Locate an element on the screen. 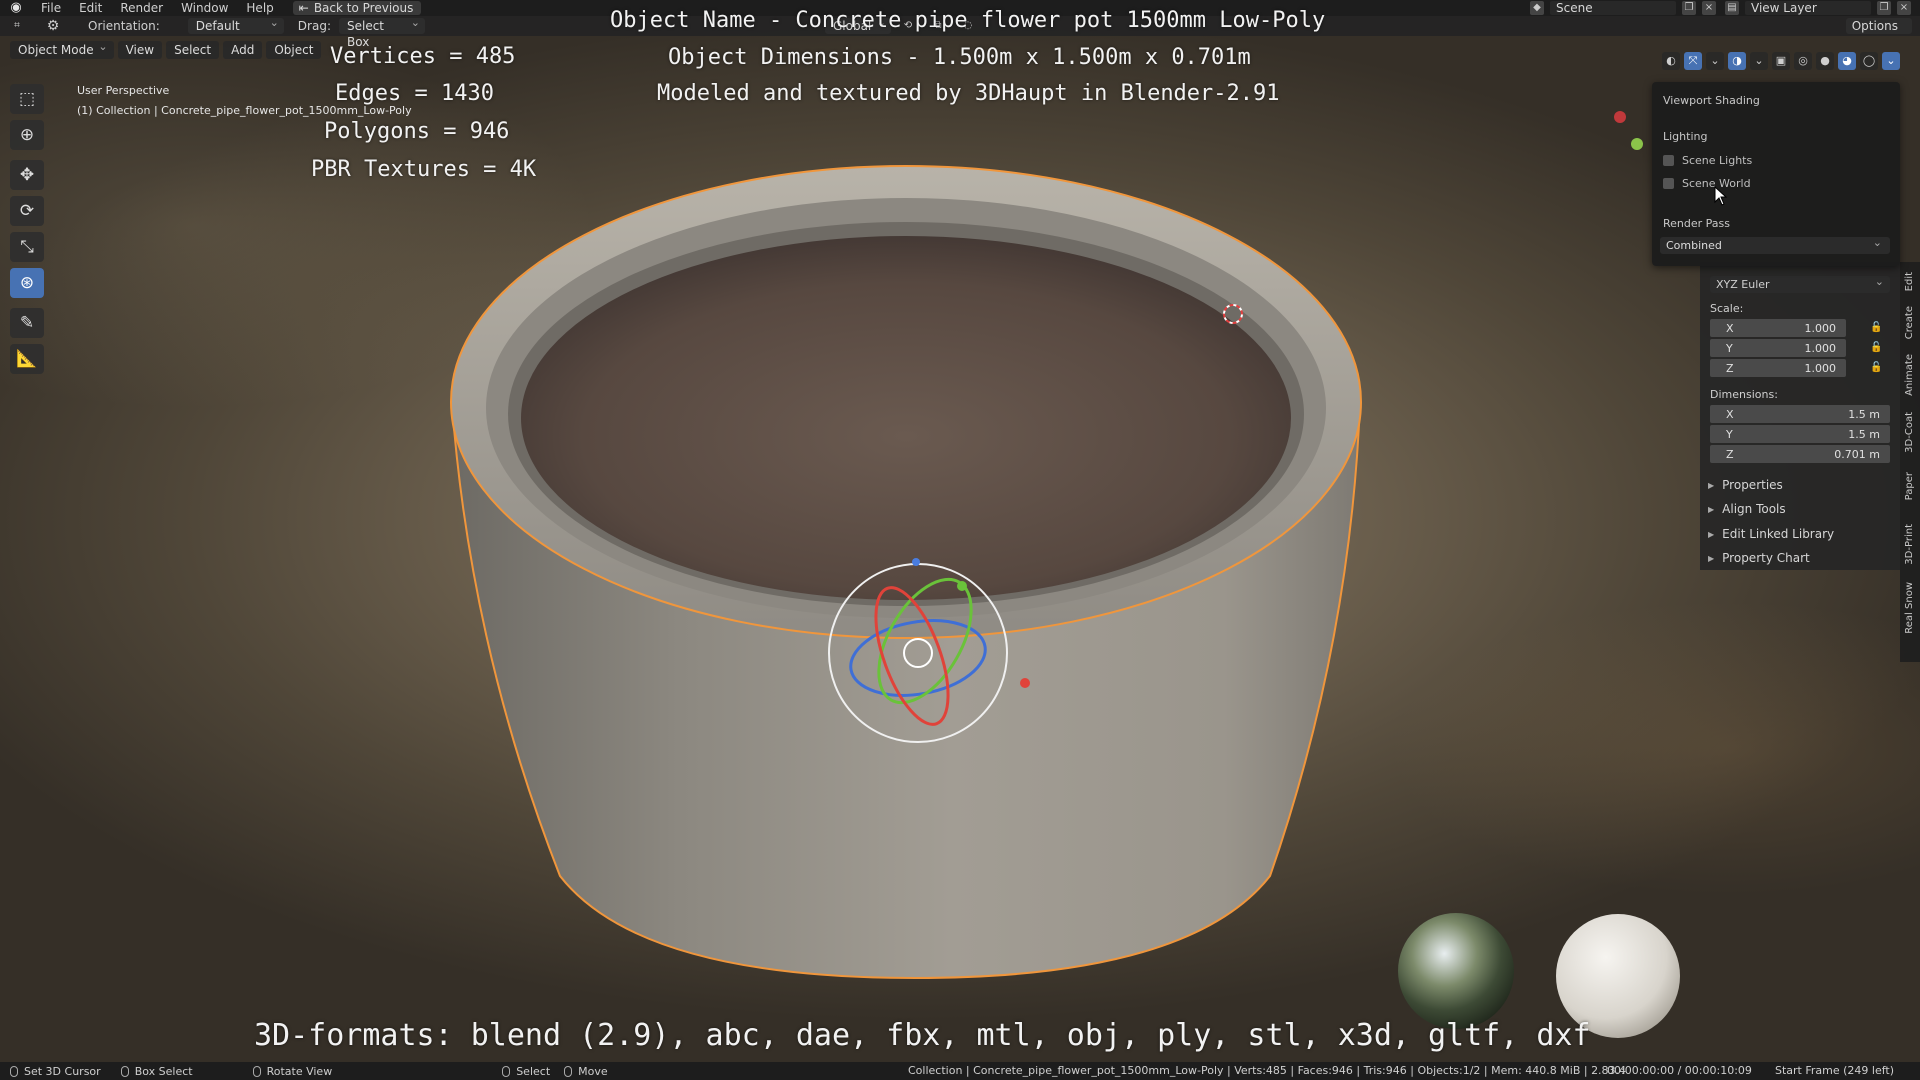  measure-tool-icon: 📐 is located at coordinates (27, 359).